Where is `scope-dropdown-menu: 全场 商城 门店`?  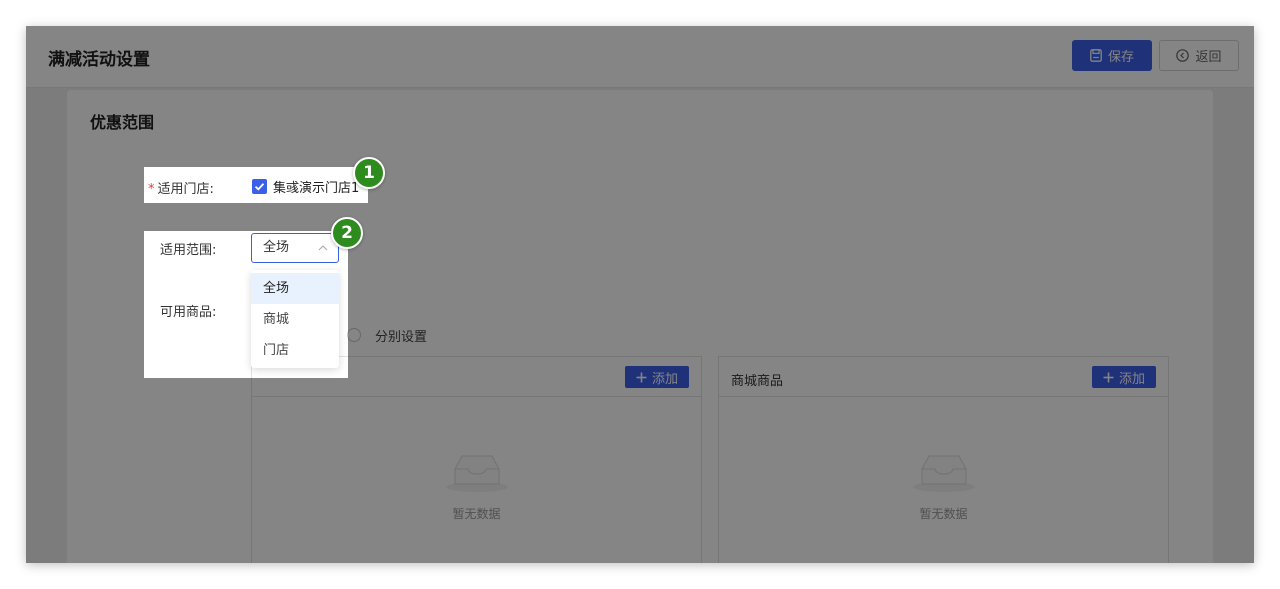 scope-dropdown-menu: 全场 商城 门店 is located at coordinates (295, 319).